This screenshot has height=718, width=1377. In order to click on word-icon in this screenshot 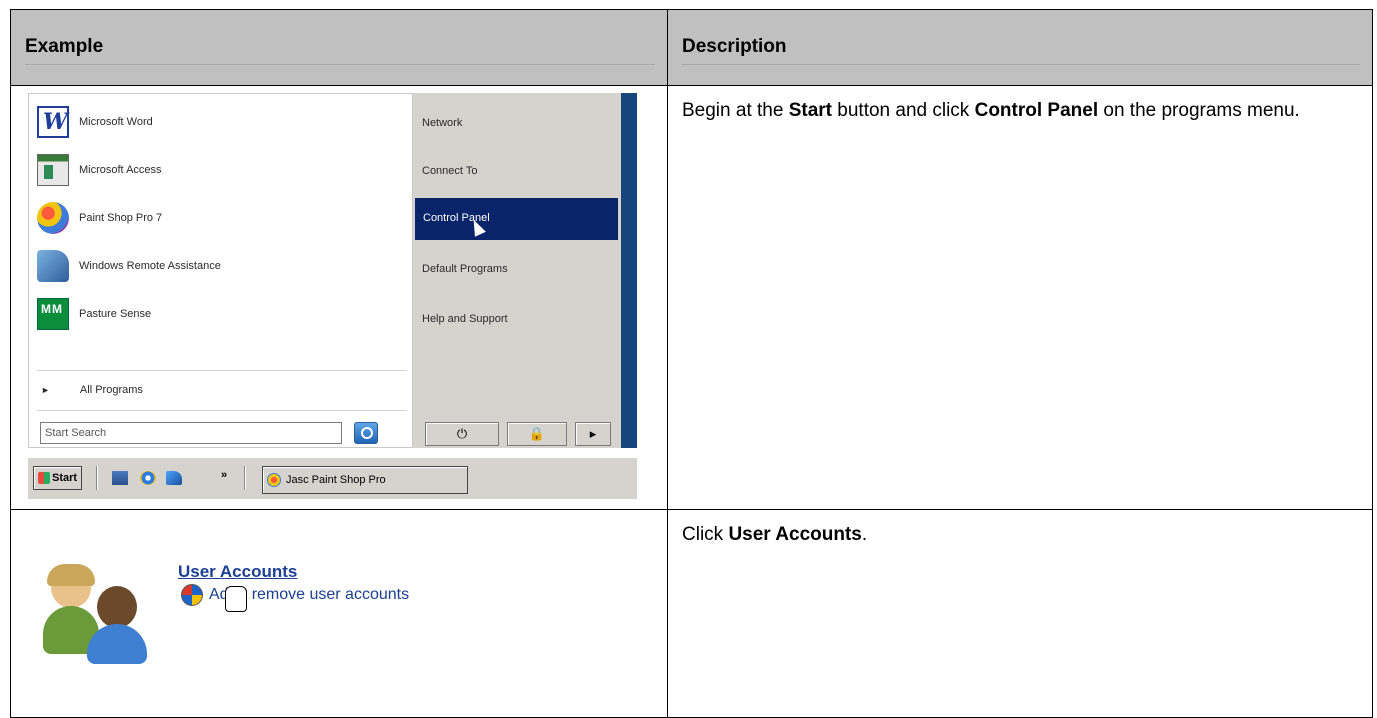, I will do `click(53, 122)`.